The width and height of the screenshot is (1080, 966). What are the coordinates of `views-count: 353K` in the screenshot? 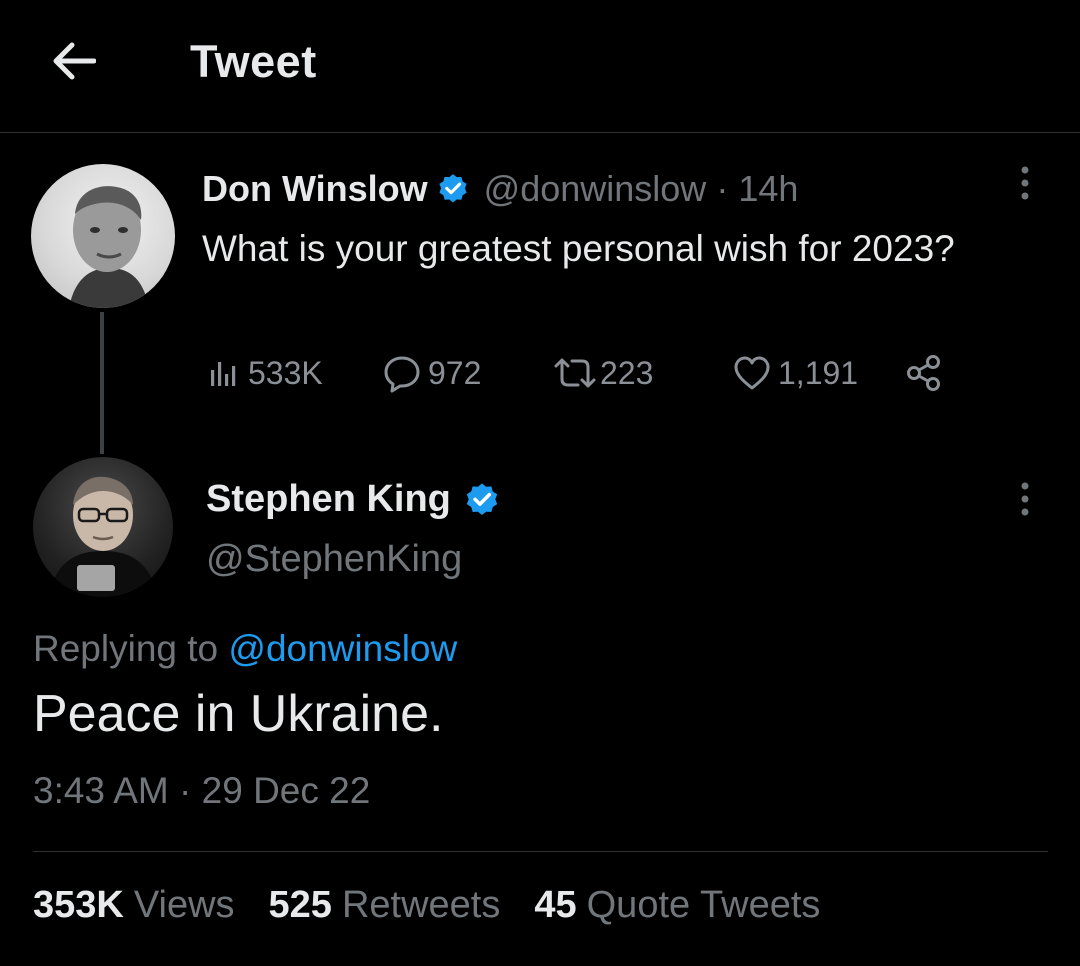 It's located at (78, 905).